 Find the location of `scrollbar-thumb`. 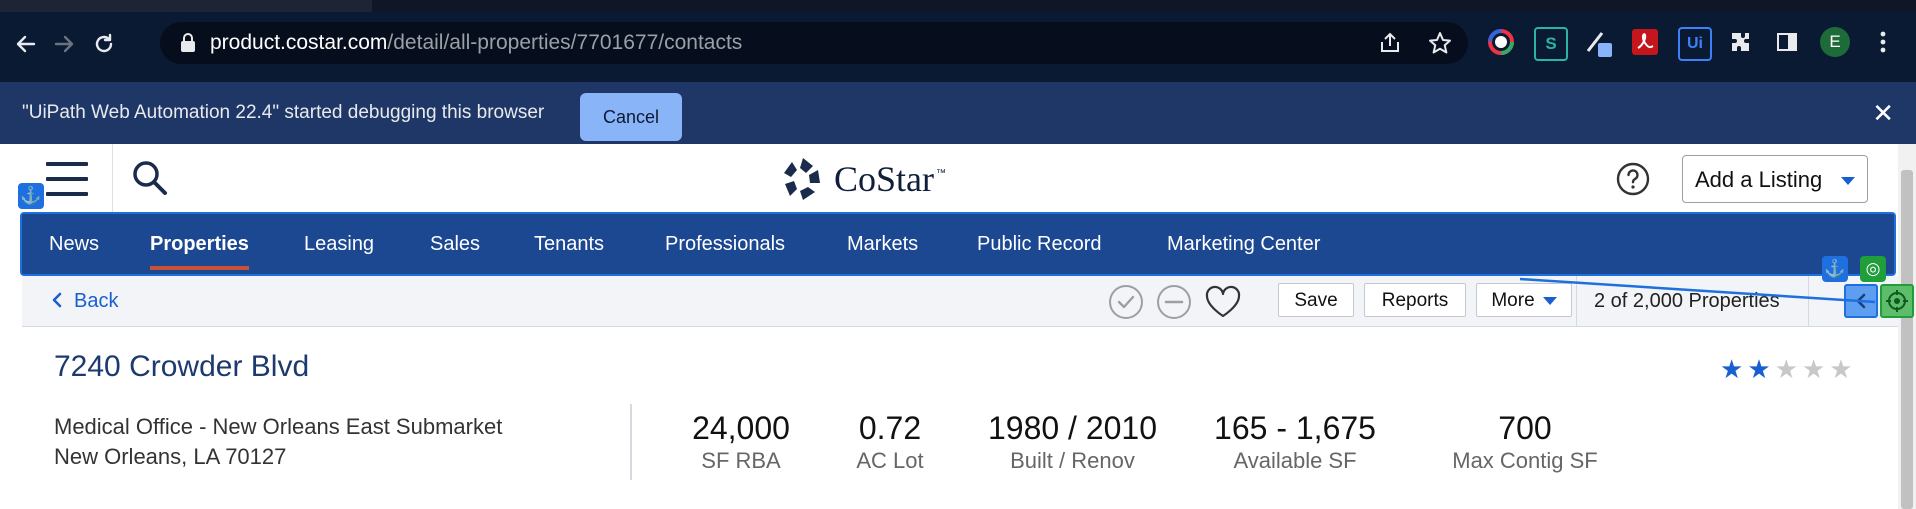

scrollbar-thumb is located at coordinates (1907, 339).